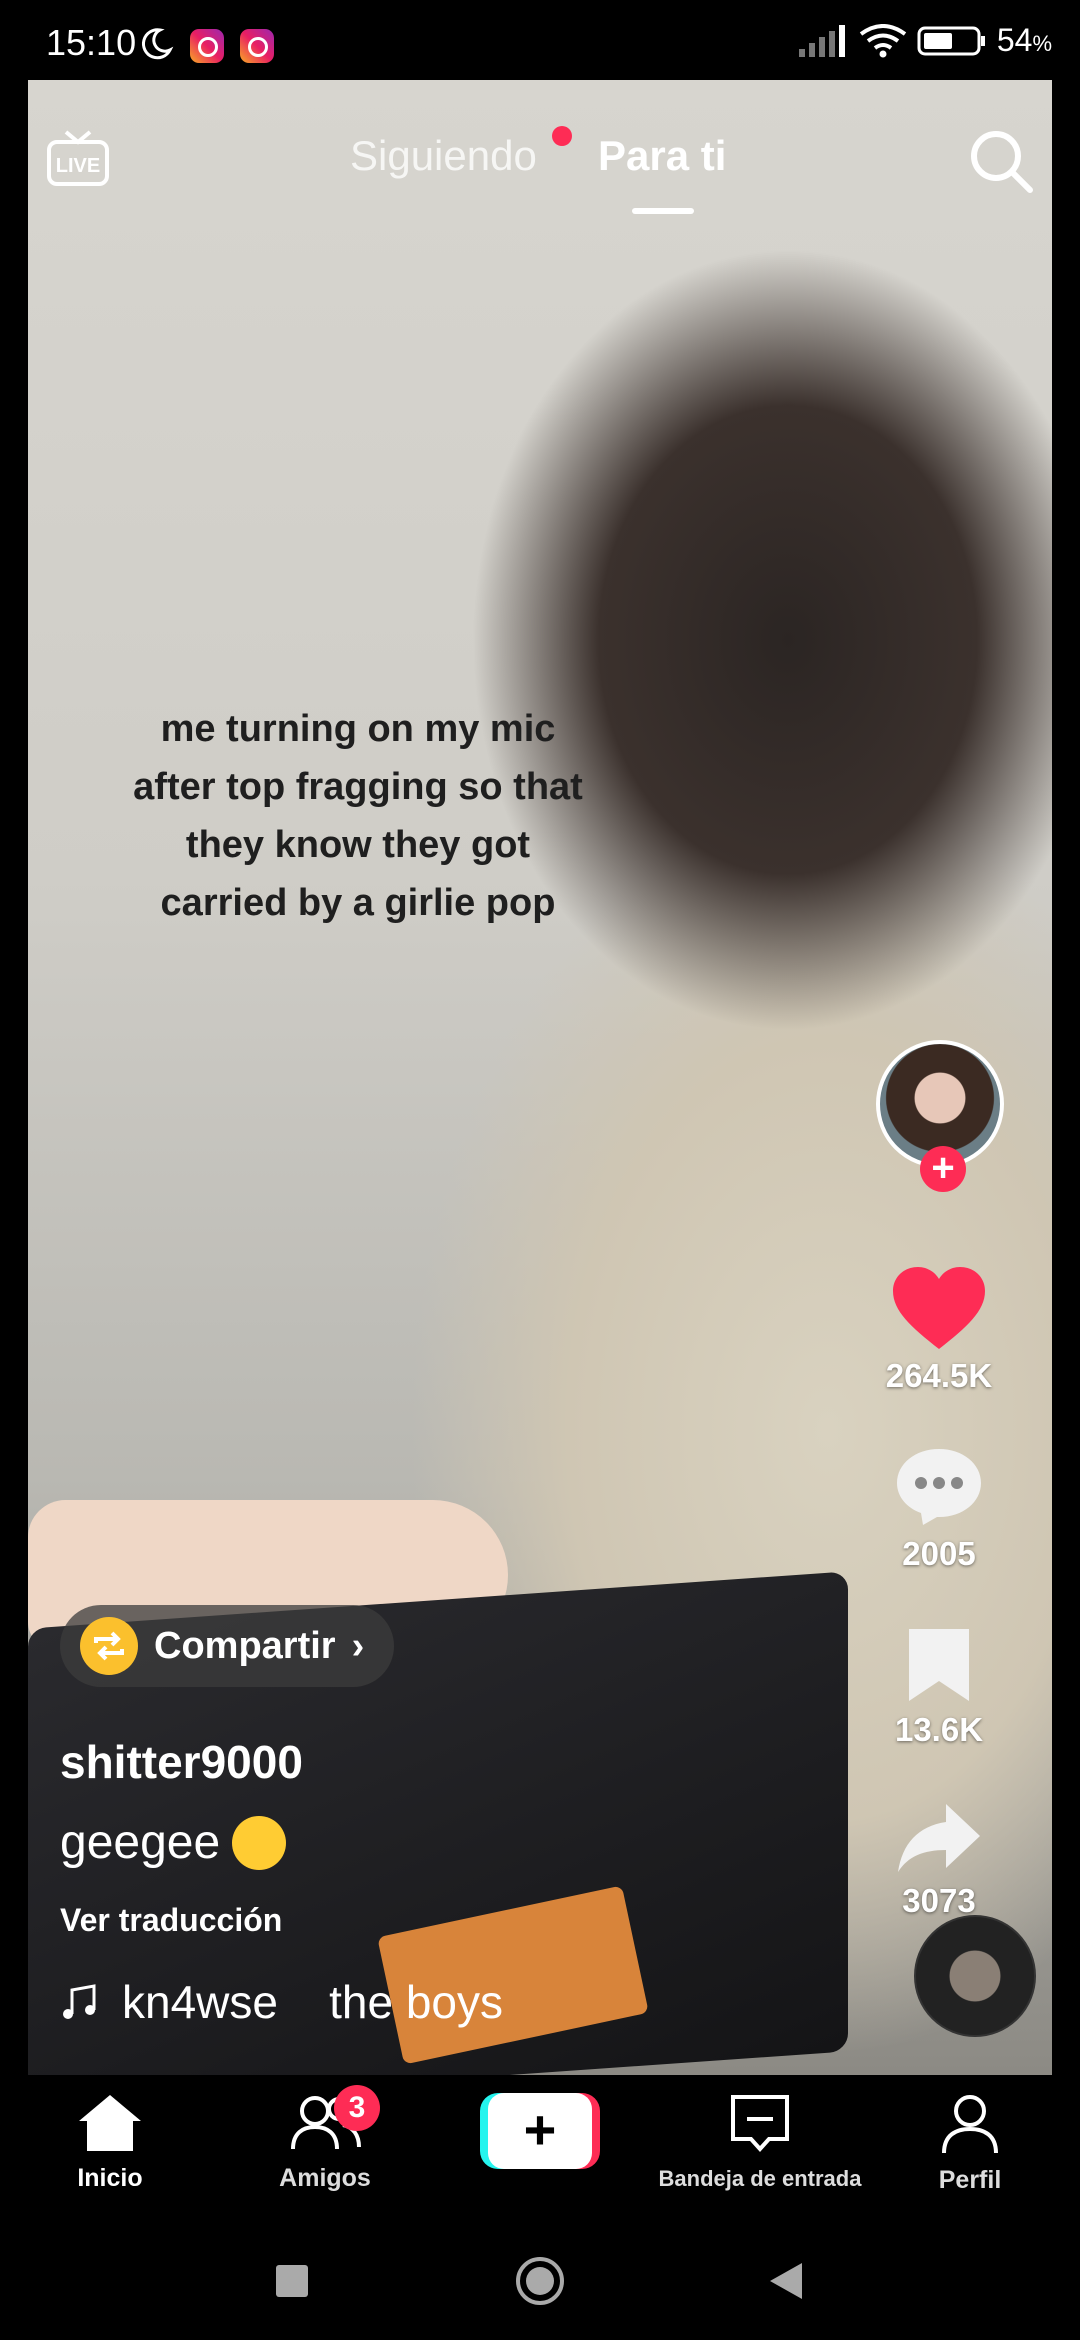 Image resolution: width=1080 pixels, height=2340 pixels. What do you see at coordinates (358, 729) in the screenshot?
I see `caption-line: me turning on my mic` at bounding box center [358, 729].